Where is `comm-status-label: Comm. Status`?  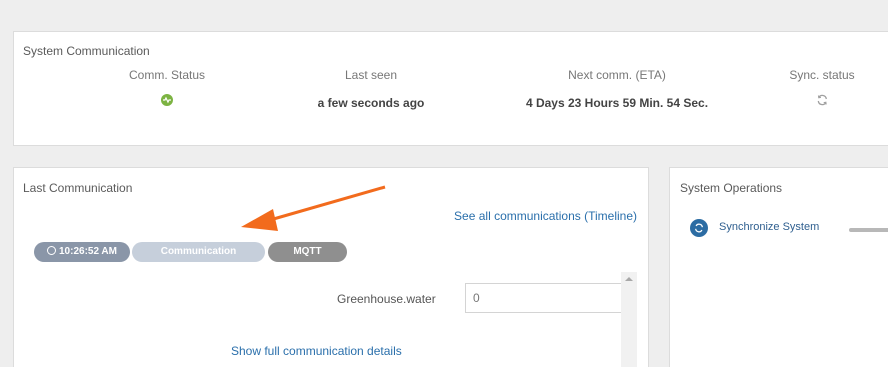
comm-status-label: Comm. Status is located at coordinates (167, 75).